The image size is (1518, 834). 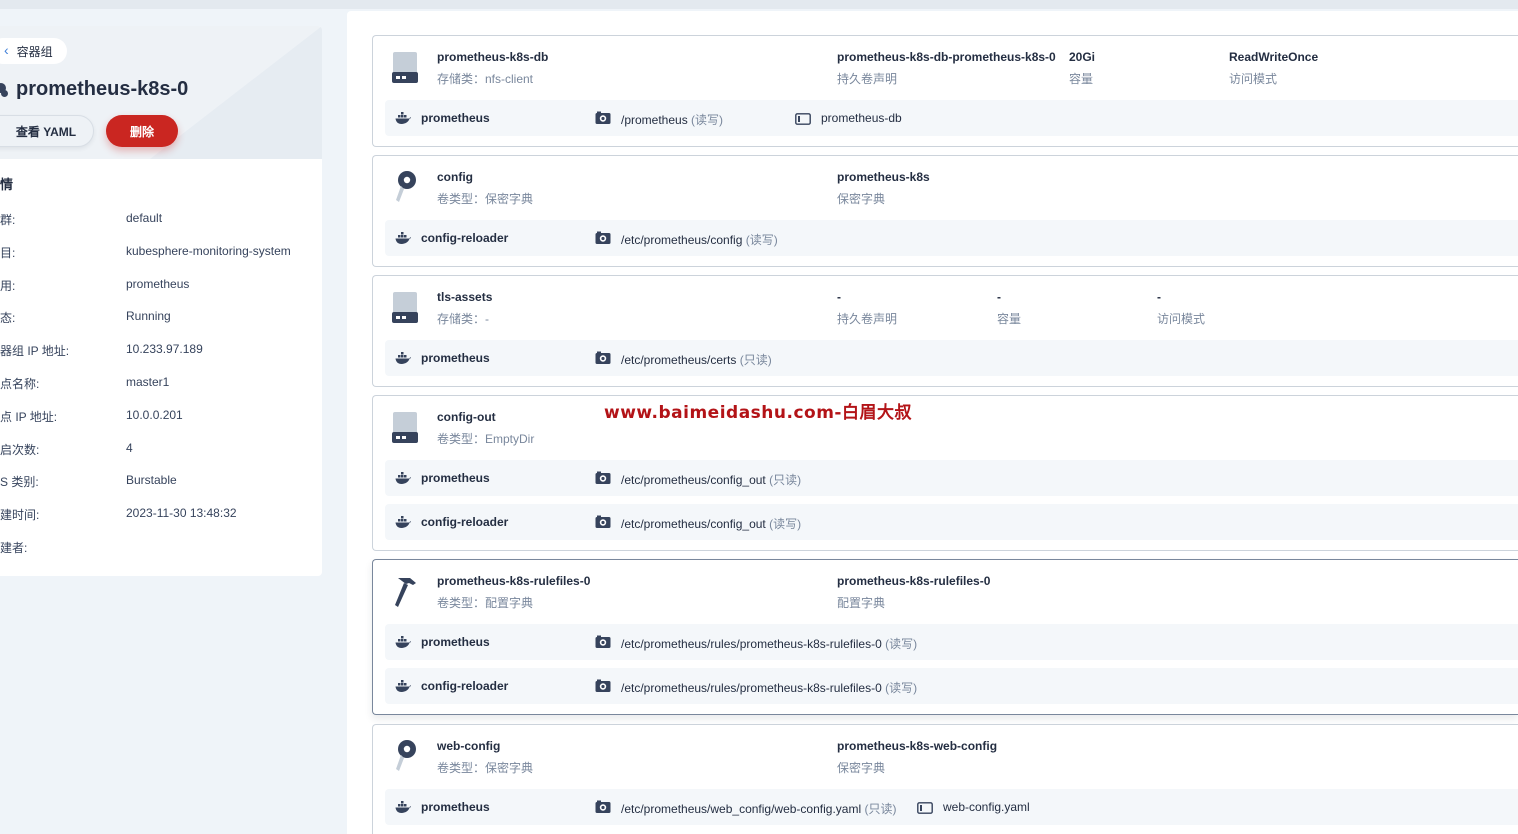 What do you see at coordinates (867, 79) in the screenshot?
I see `volume-col-label: 持久卷声明` at bounding box center [867, 79].